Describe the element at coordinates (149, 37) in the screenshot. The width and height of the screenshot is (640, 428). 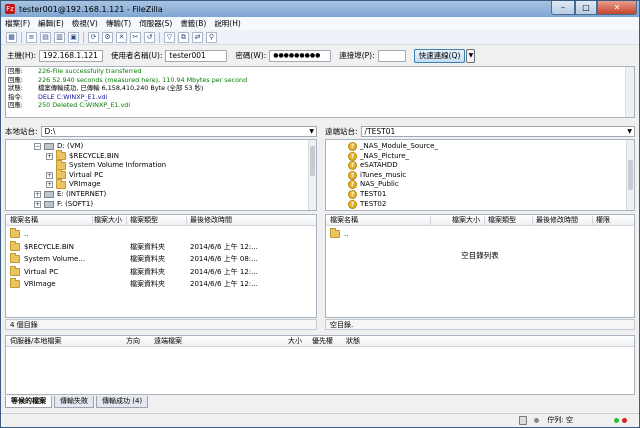
I see `reconnect-icon: ↺` at that location.